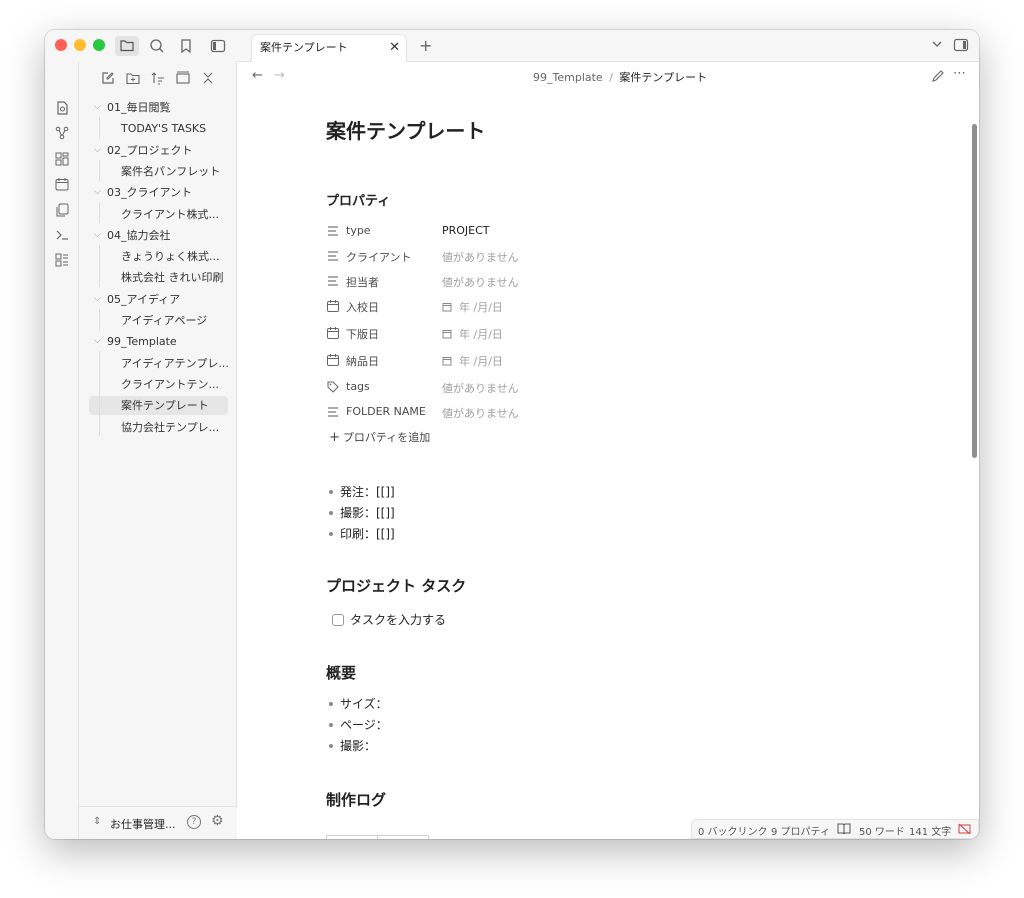  Describe the element at coordinates (568, 77) in the screenshot. I see `breadcrumb-folder: 99_Template` at that location.